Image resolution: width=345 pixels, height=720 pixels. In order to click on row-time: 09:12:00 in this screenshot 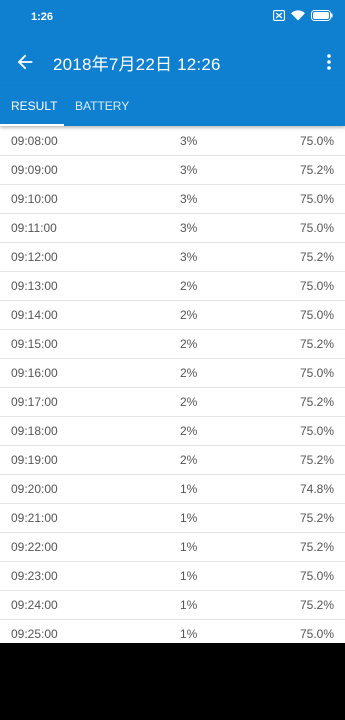, I will do `click(34, 257)`.